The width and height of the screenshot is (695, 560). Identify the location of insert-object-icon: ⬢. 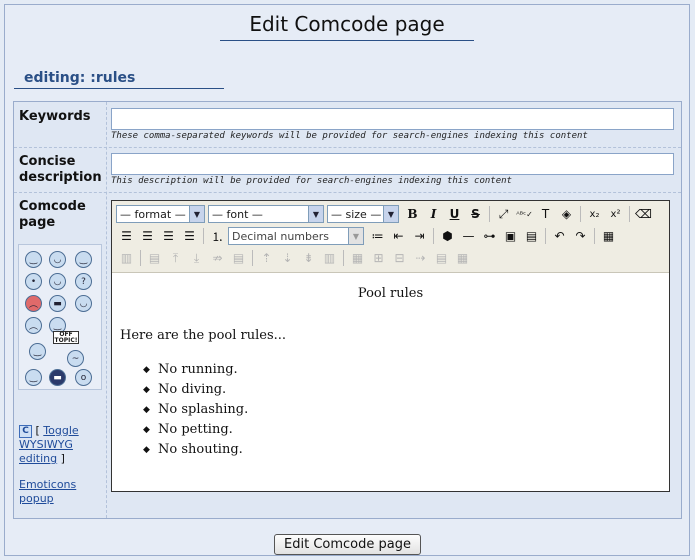
(447, 236).